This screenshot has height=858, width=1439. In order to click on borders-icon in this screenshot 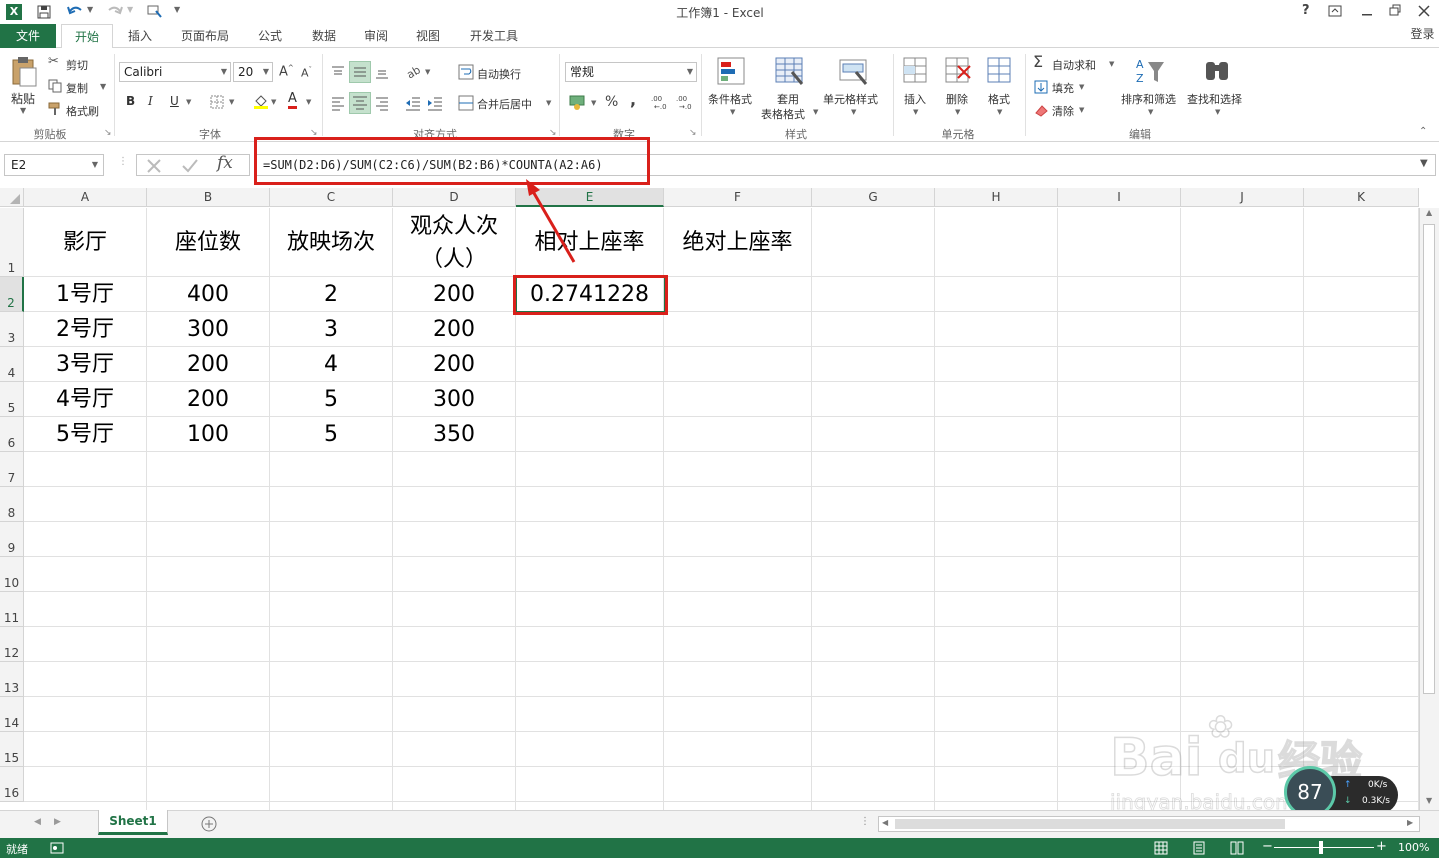, I will do `click(217, 102)`.